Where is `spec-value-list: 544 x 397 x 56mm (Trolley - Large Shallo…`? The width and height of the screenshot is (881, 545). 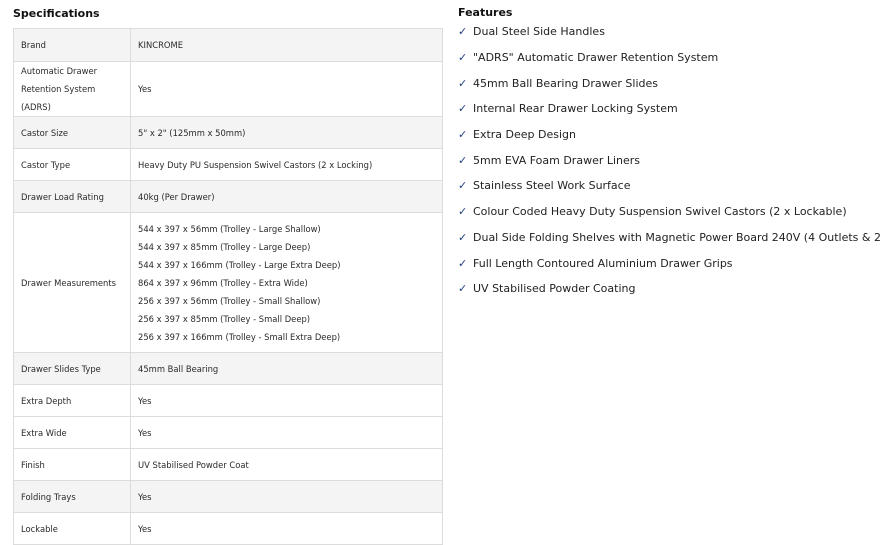
spec-value-list: 544 x 397 x 56mm (Trolley - Large Shallo… is located at coordinates (286, 282).